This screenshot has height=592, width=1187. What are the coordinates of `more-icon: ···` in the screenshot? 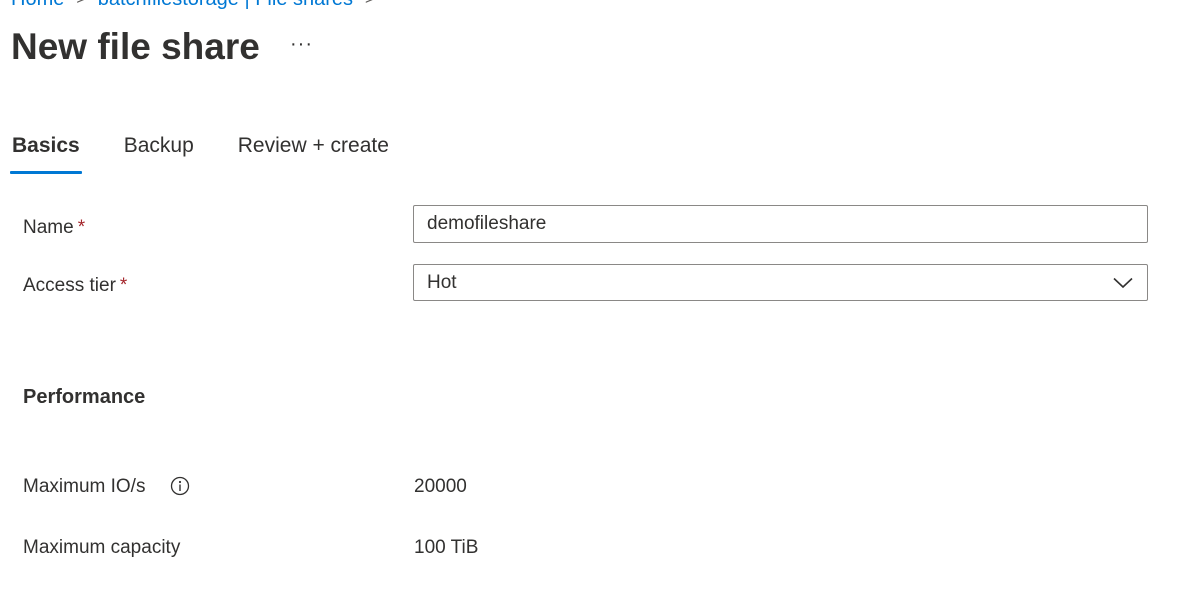 It's located at (301, 44).